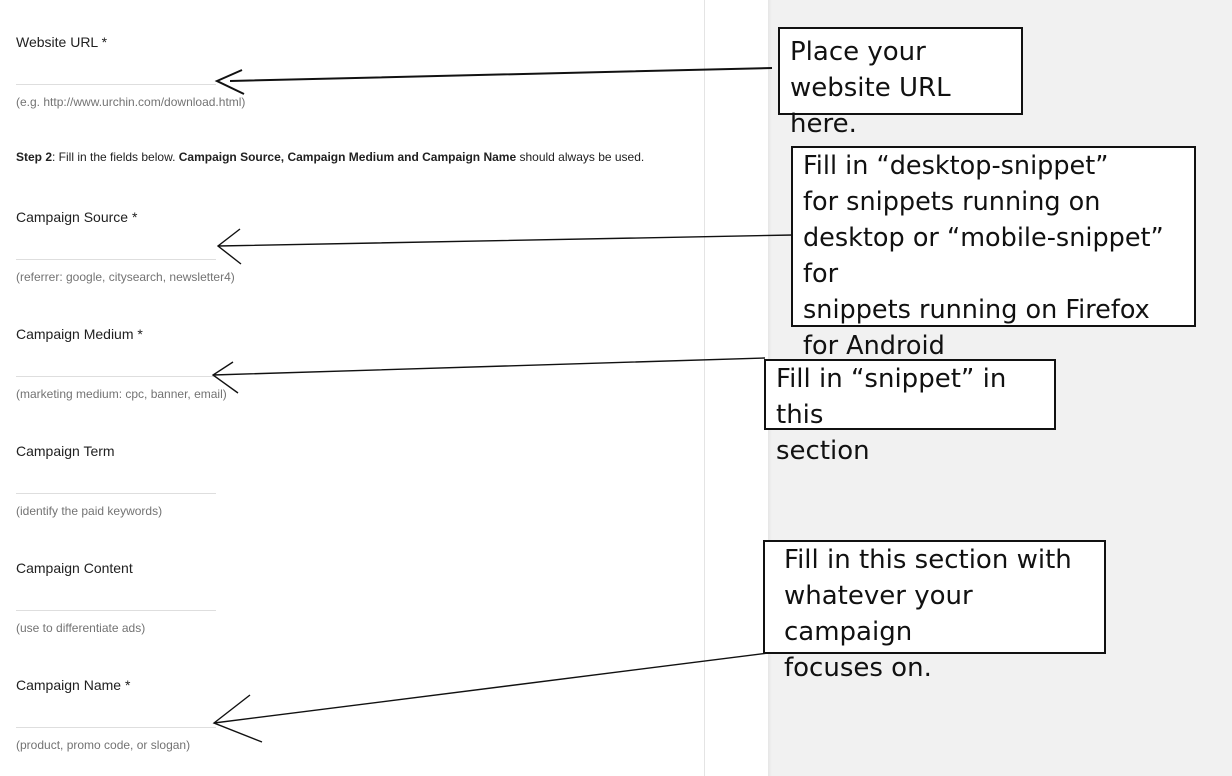  Describe the element at coordinates (900, 83) in the screenshot. I see `url-annotation-box: Place your website URL here.` at that location.